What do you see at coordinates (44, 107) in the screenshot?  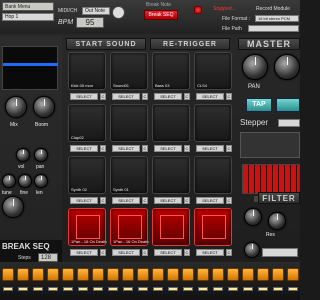 I see `boom-knob` at bounding box center [44, 107].